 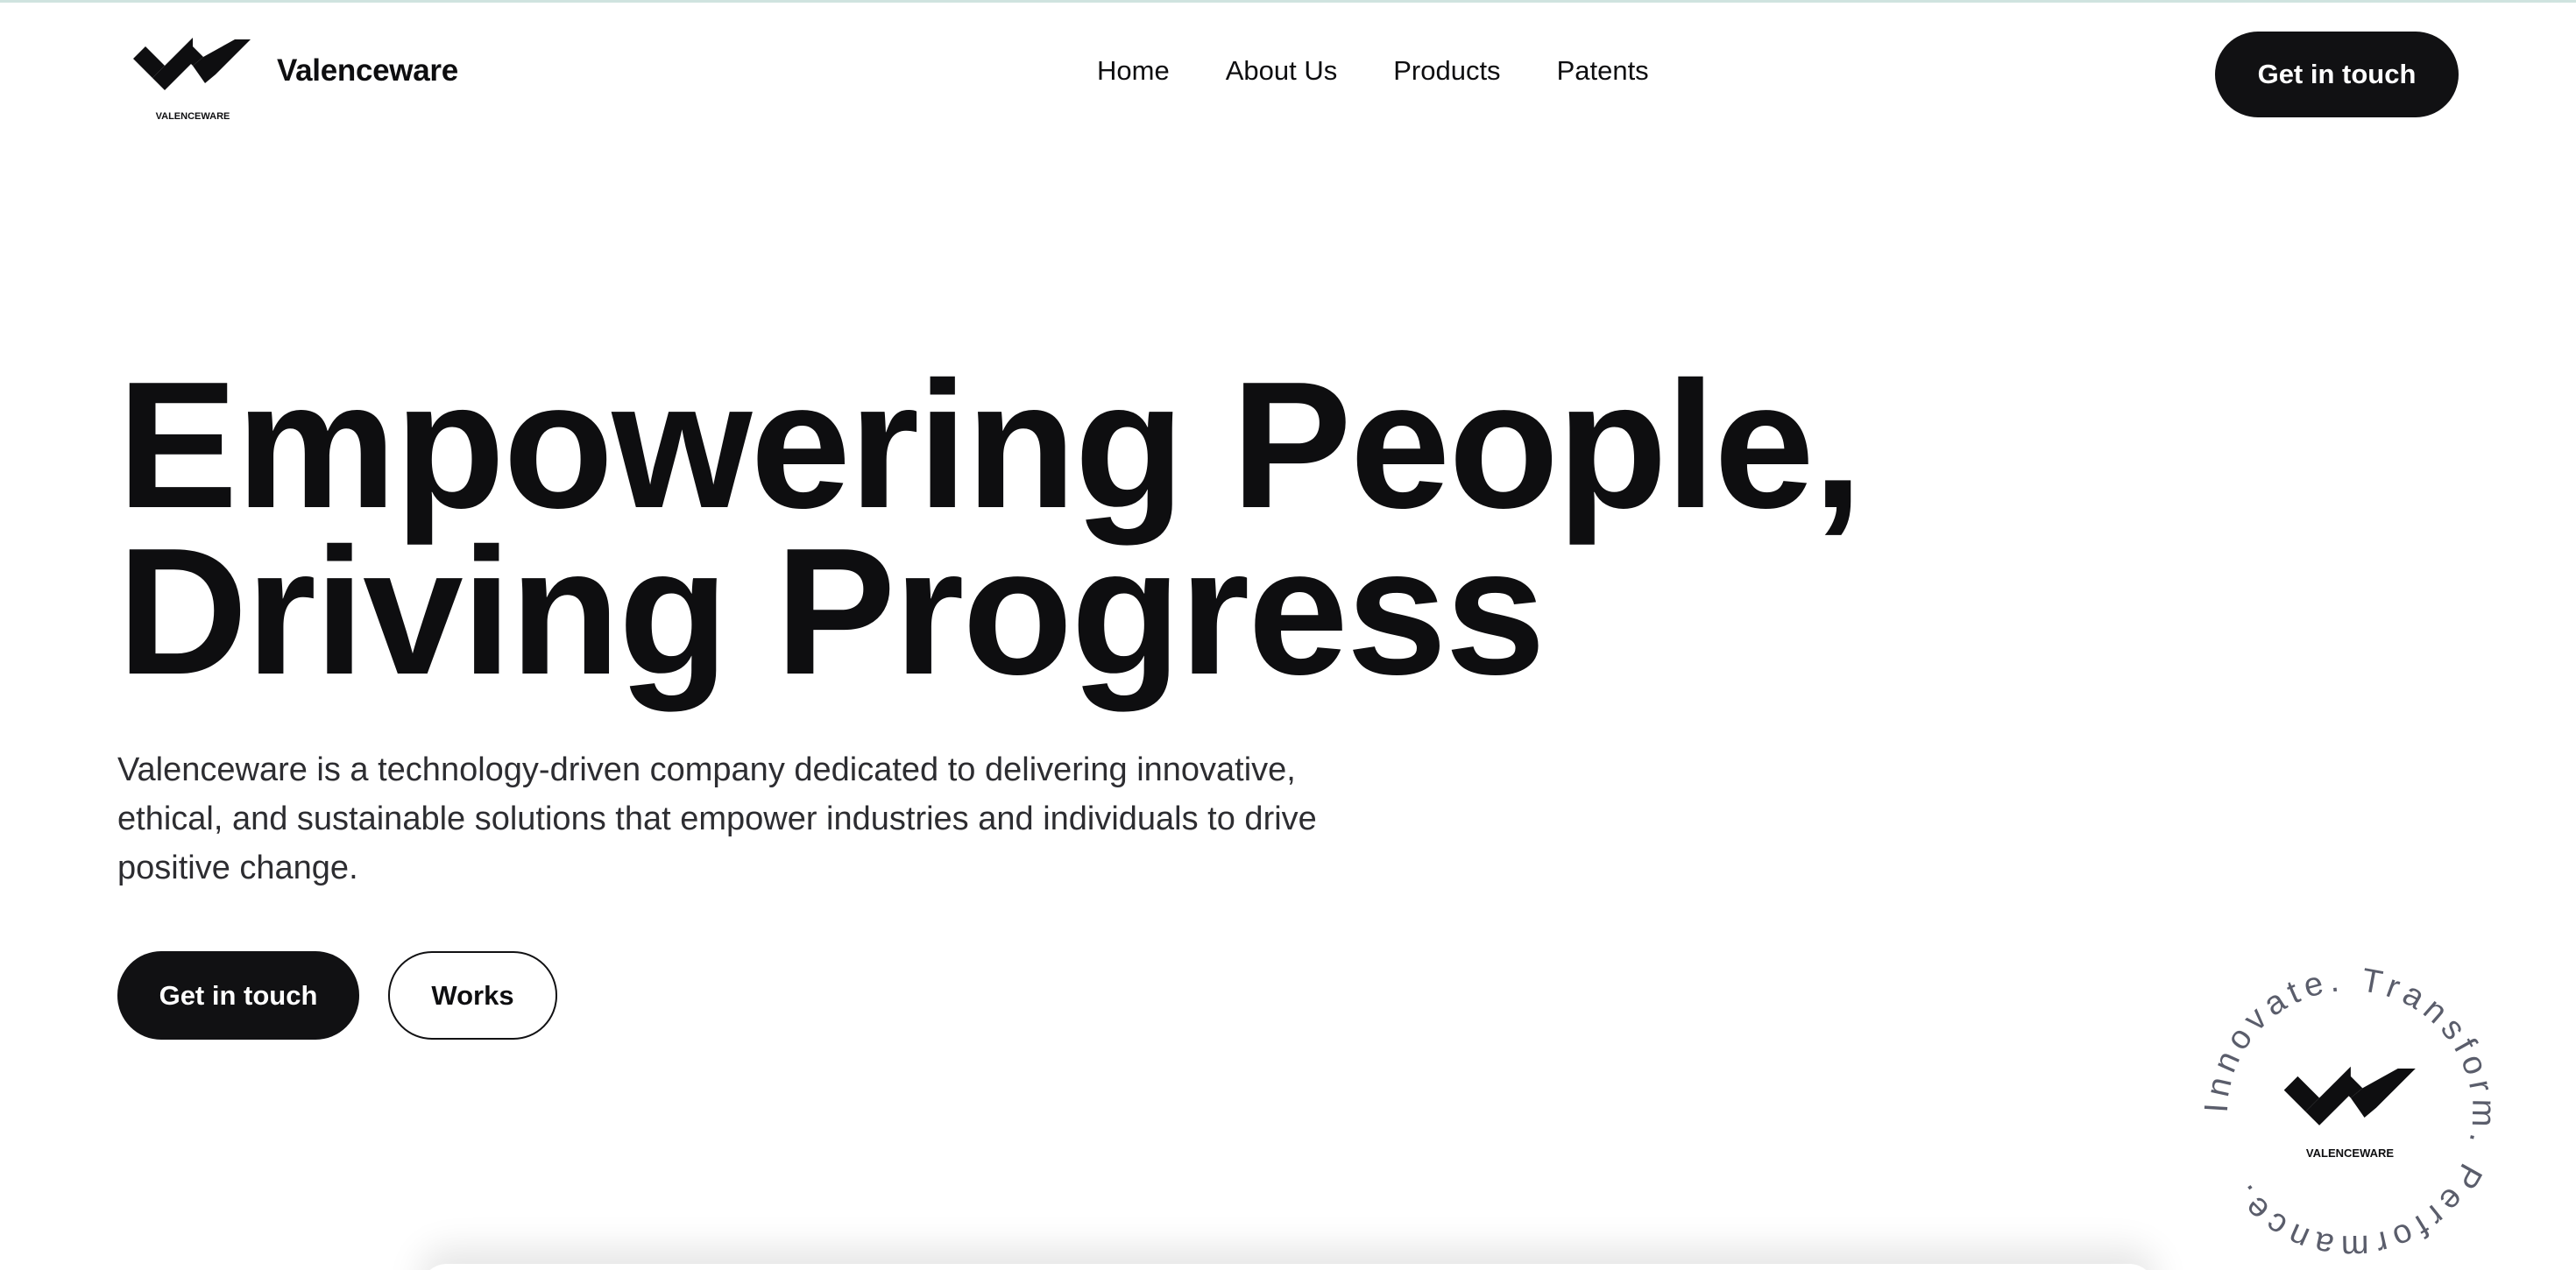 I want to click on header-get-in-touch-button: Get in touch, so click(x=2337, y=74).